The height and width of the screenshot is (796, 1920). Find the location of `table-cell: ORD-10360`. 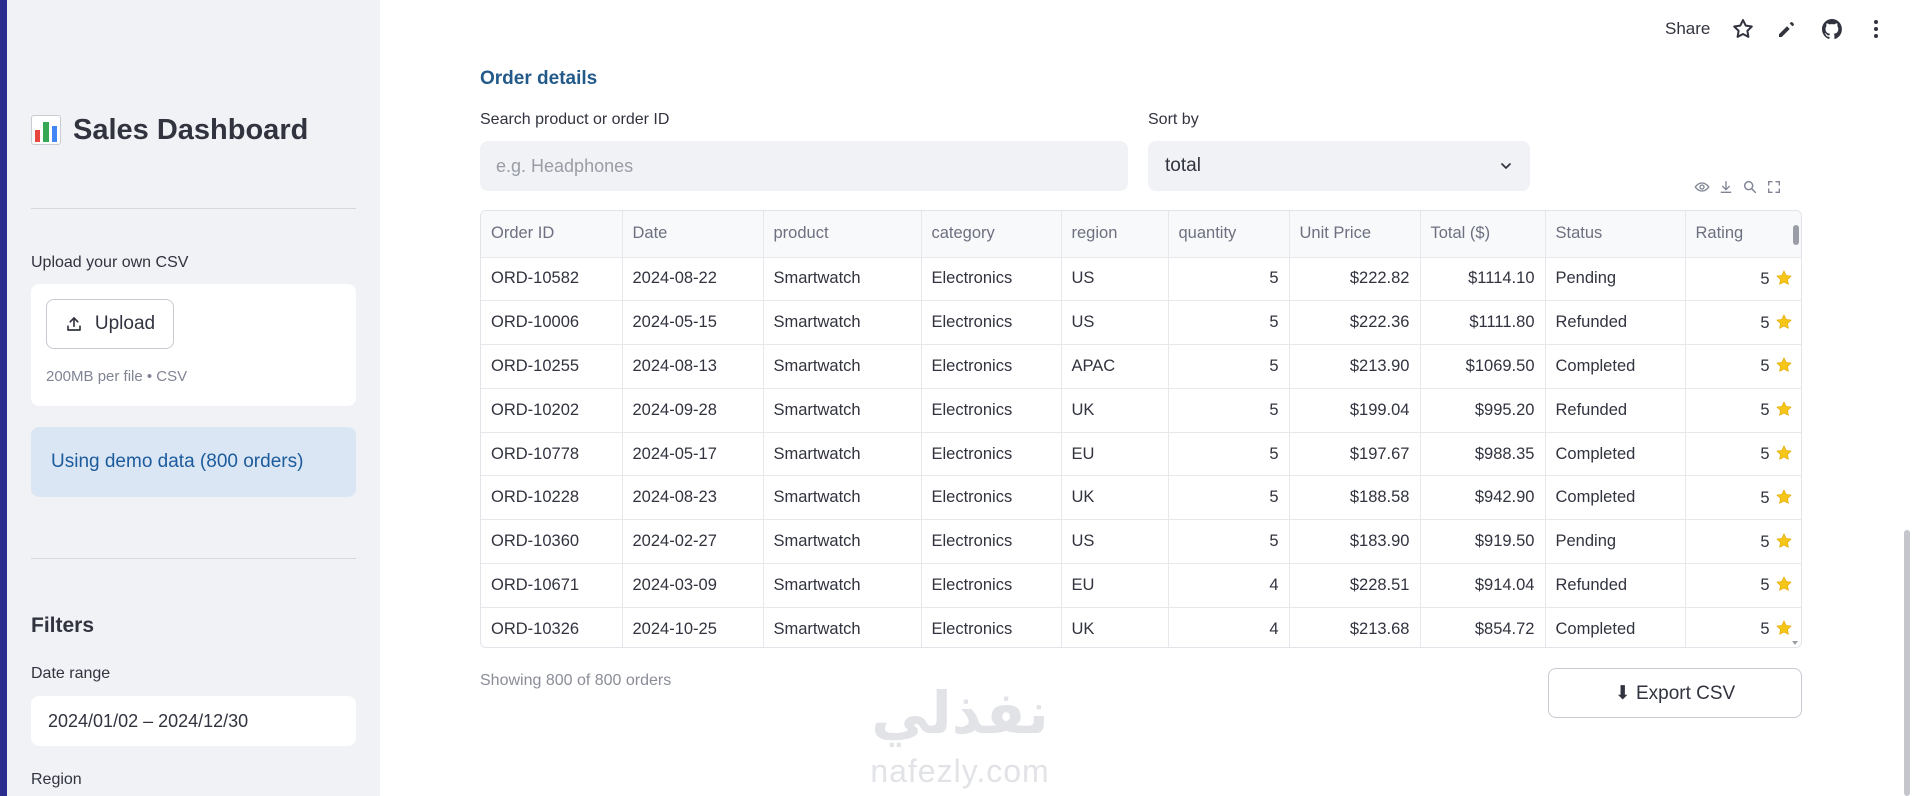

table-cell: ORD-10360 is located at coordinates (552, 542).